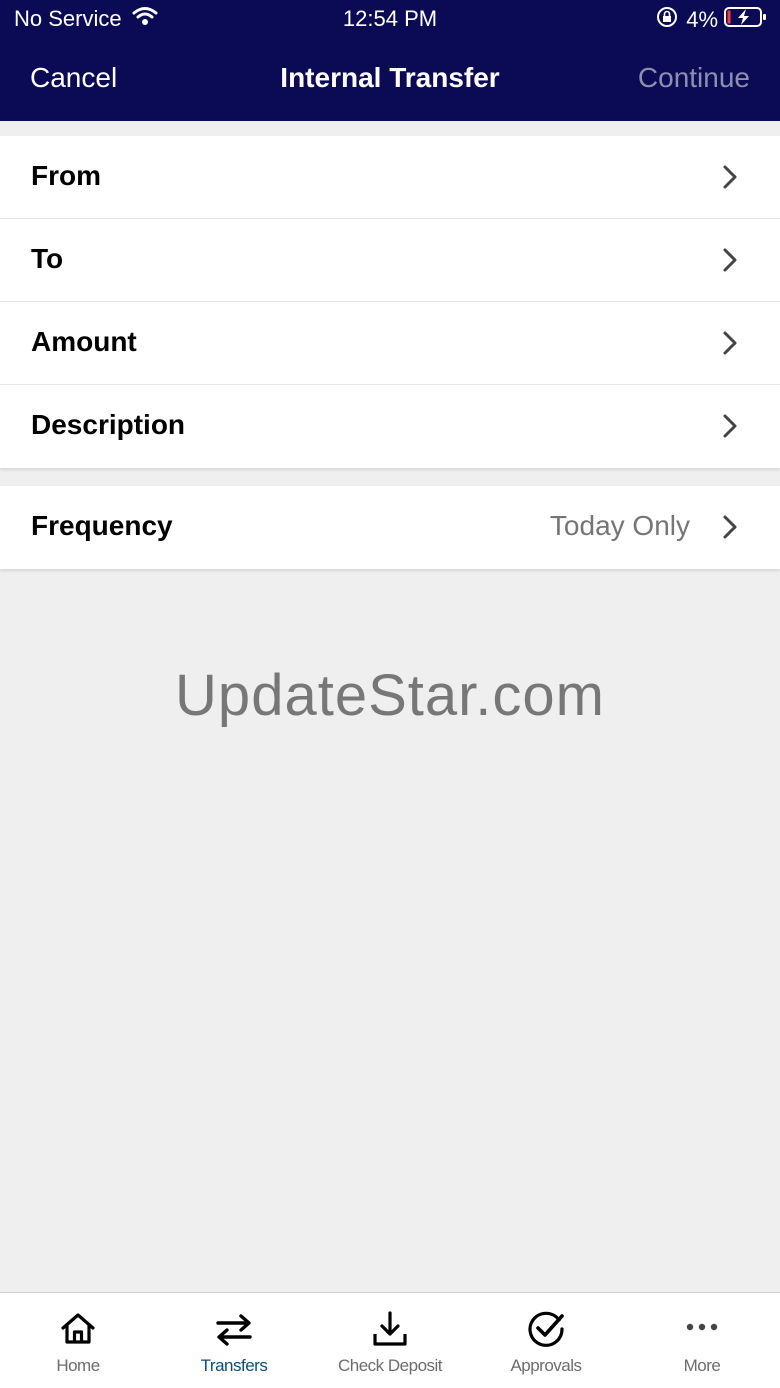  What do you see at coordinates (390, 343) in the screenshot?
I see `row-amount: Amount` at bounding box center [390, 343].